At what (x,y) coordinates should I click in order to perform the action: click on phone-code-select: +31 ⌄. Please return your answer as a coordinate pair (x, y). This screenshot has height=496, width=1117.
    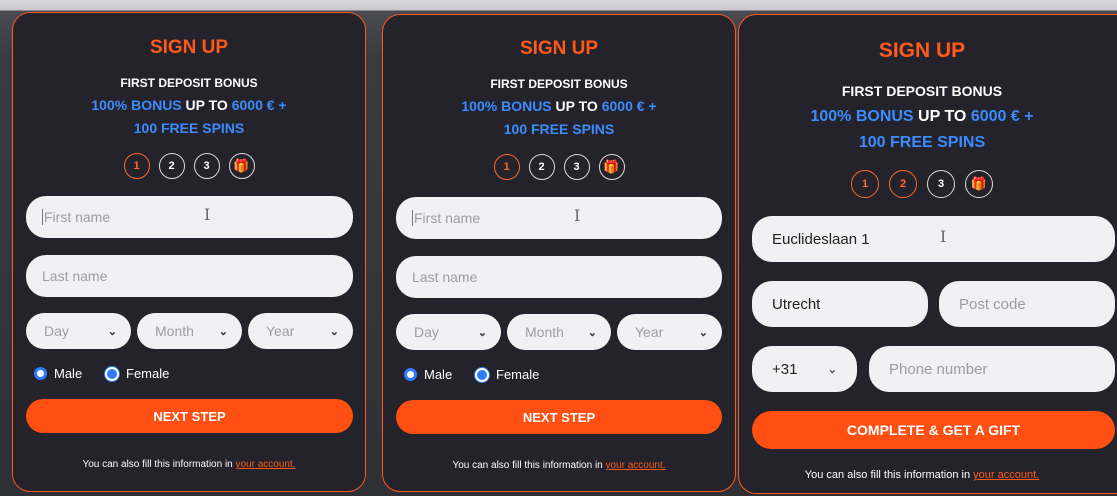
    Looking at the image, I should click on (804, 369).